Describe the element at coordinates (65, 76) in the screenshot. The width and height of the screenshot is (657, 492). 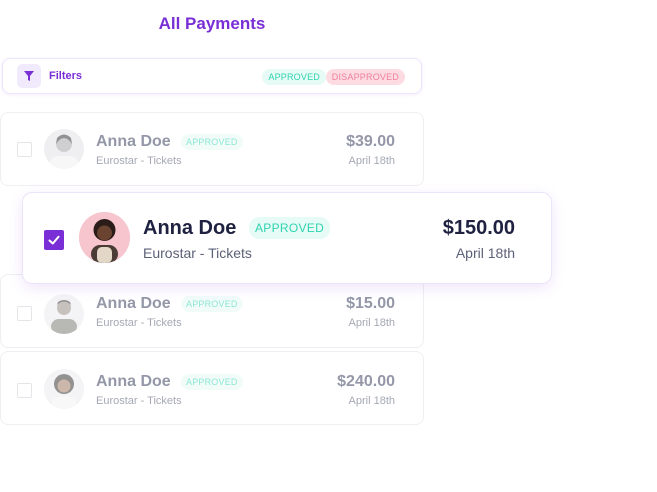
I see `filters-label: Filters` at that location.